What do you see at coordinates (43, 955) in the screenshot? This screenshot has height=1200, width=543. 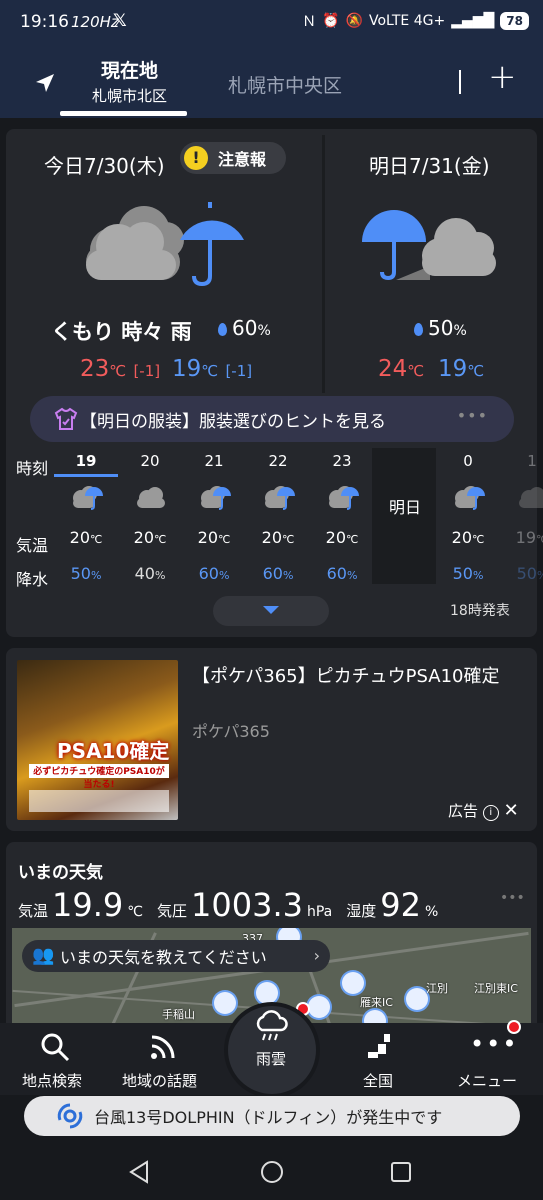 I see `people-icon: 👥` at bounding box center [43, 955].